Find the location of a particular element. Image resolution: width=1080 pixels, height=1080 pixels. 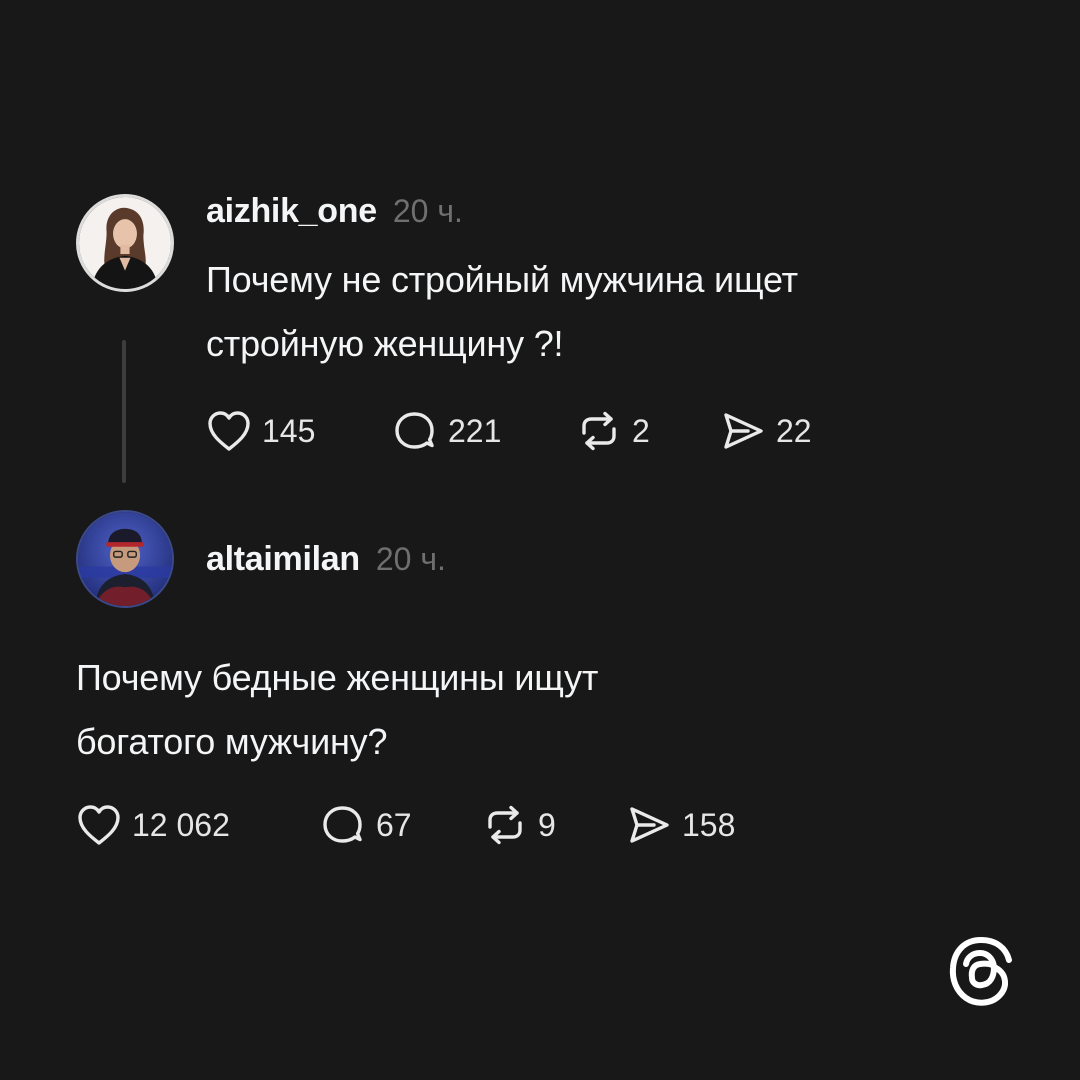

username: altaimilan is located at coordinates (283, 559).